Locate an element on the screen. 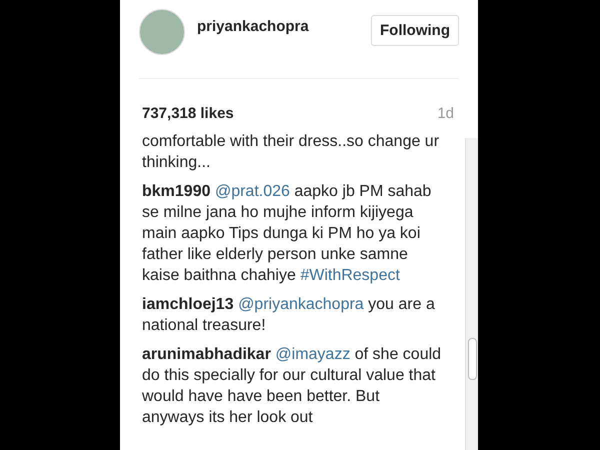 This screenshot has height=450, width=600. scrollbar is located at coordinates (471, 294).